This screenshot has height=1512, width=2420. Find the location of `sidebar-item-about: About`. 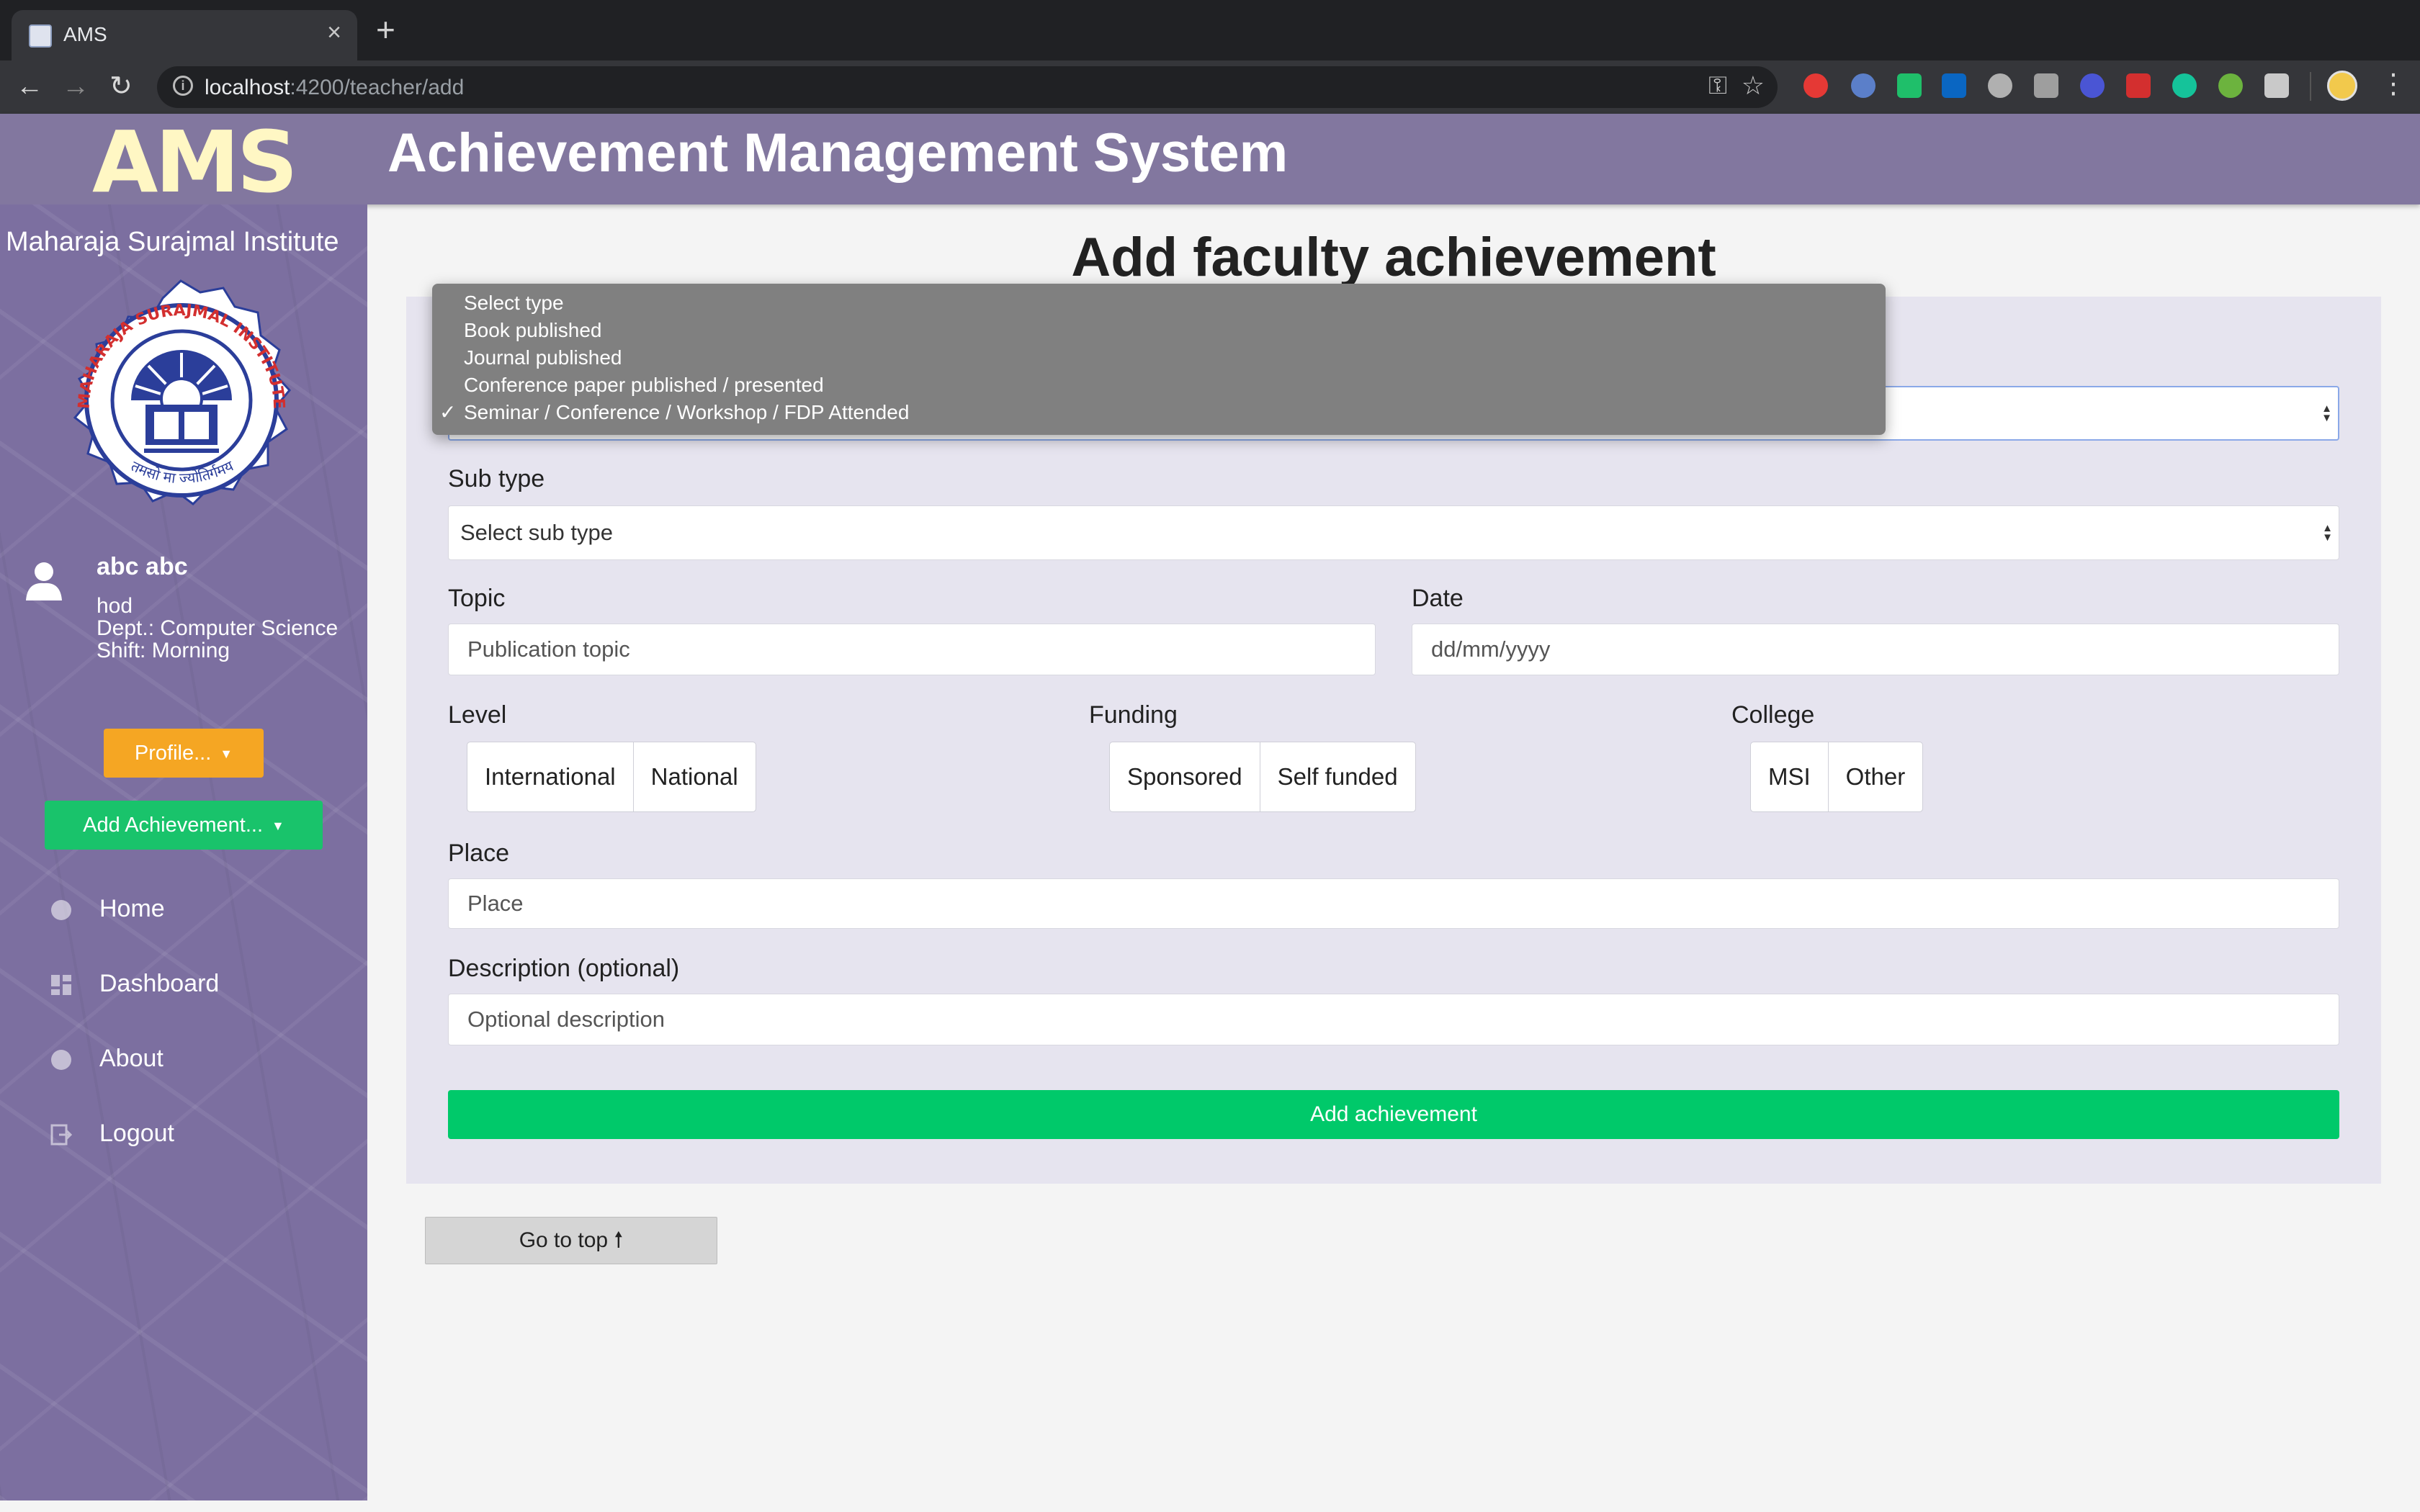

sidebar-item-about: About is located at coordinates (106, 1058).